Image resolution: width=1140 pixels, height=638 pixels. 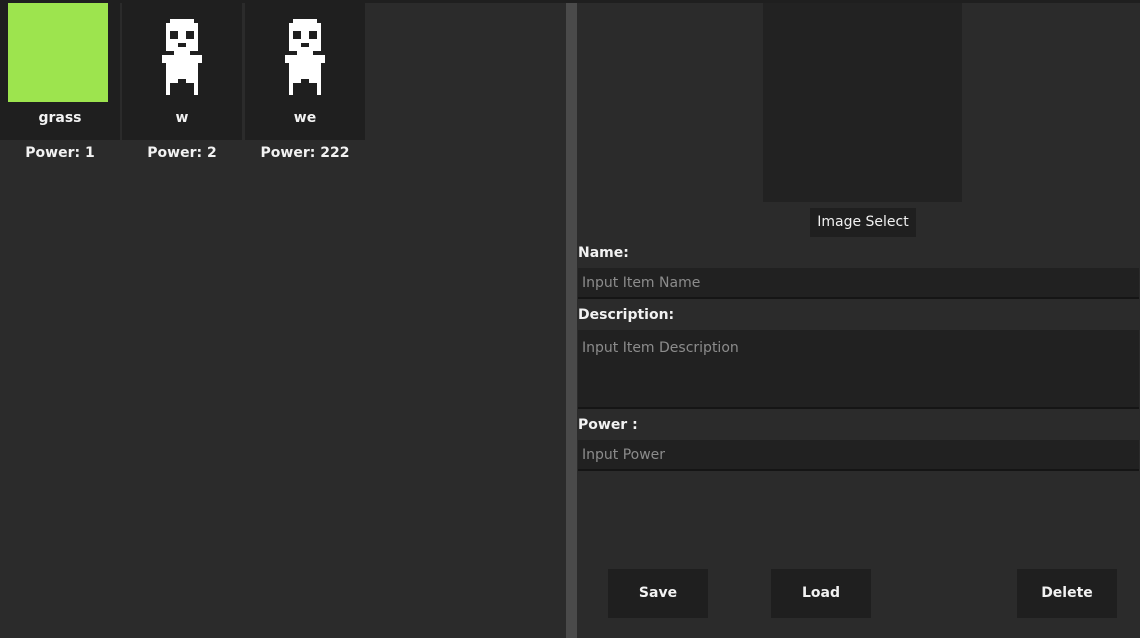 I want to click on power-label: Power :, so click(x=608, y=425).